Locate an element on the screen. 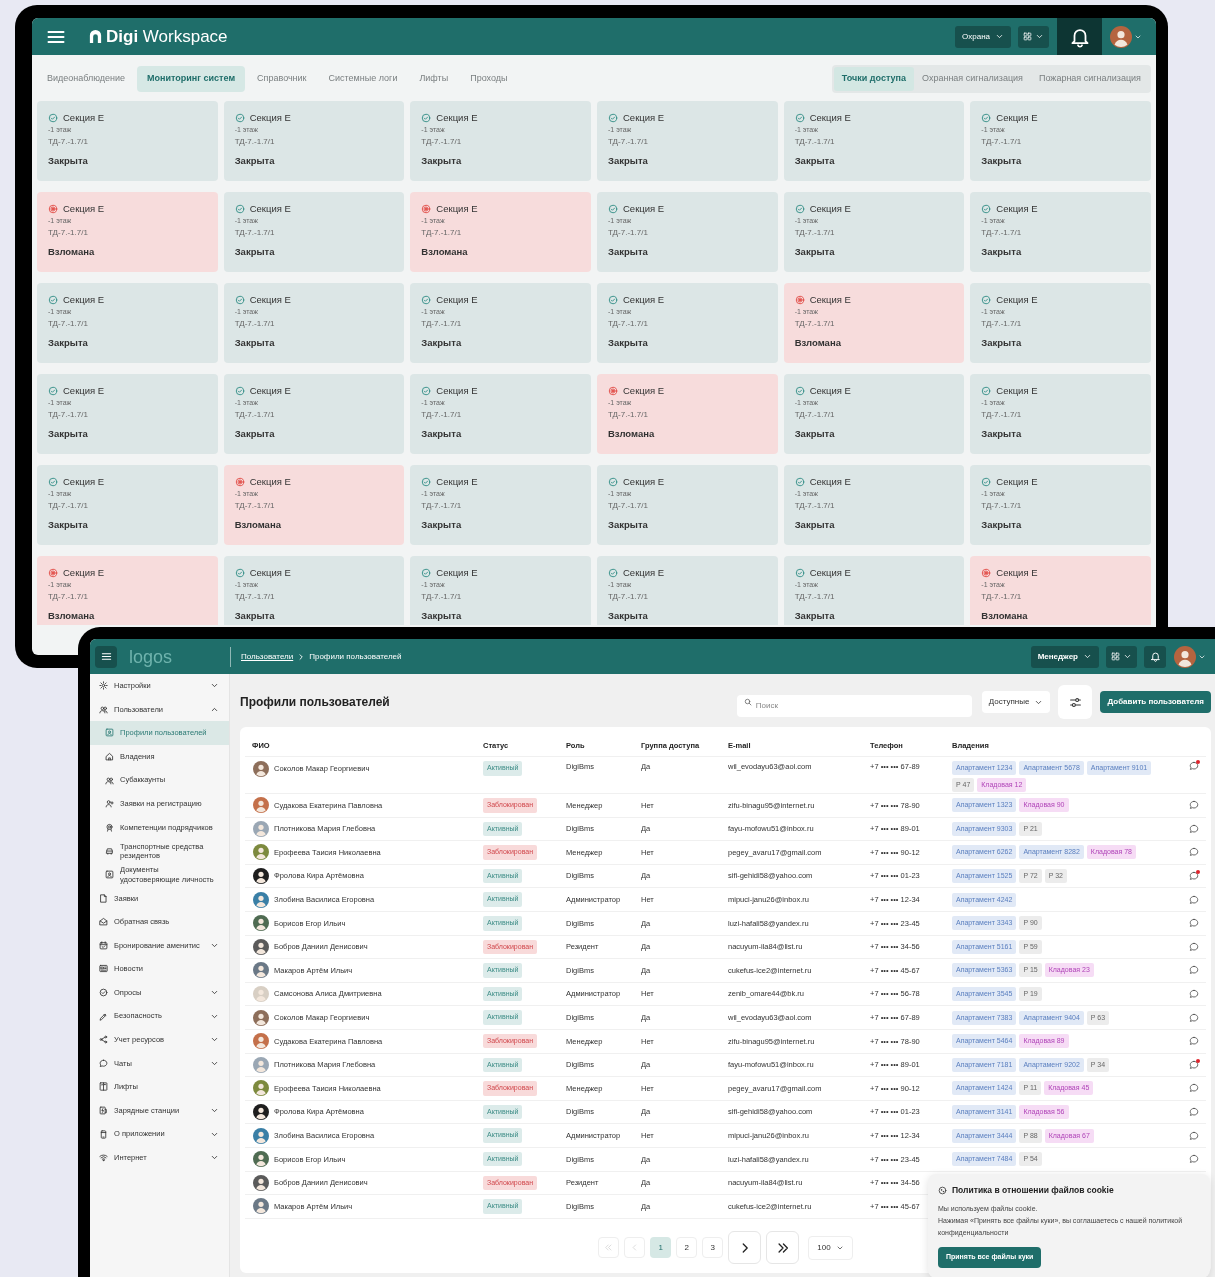  users-icon is located at coordinates (103, 709).